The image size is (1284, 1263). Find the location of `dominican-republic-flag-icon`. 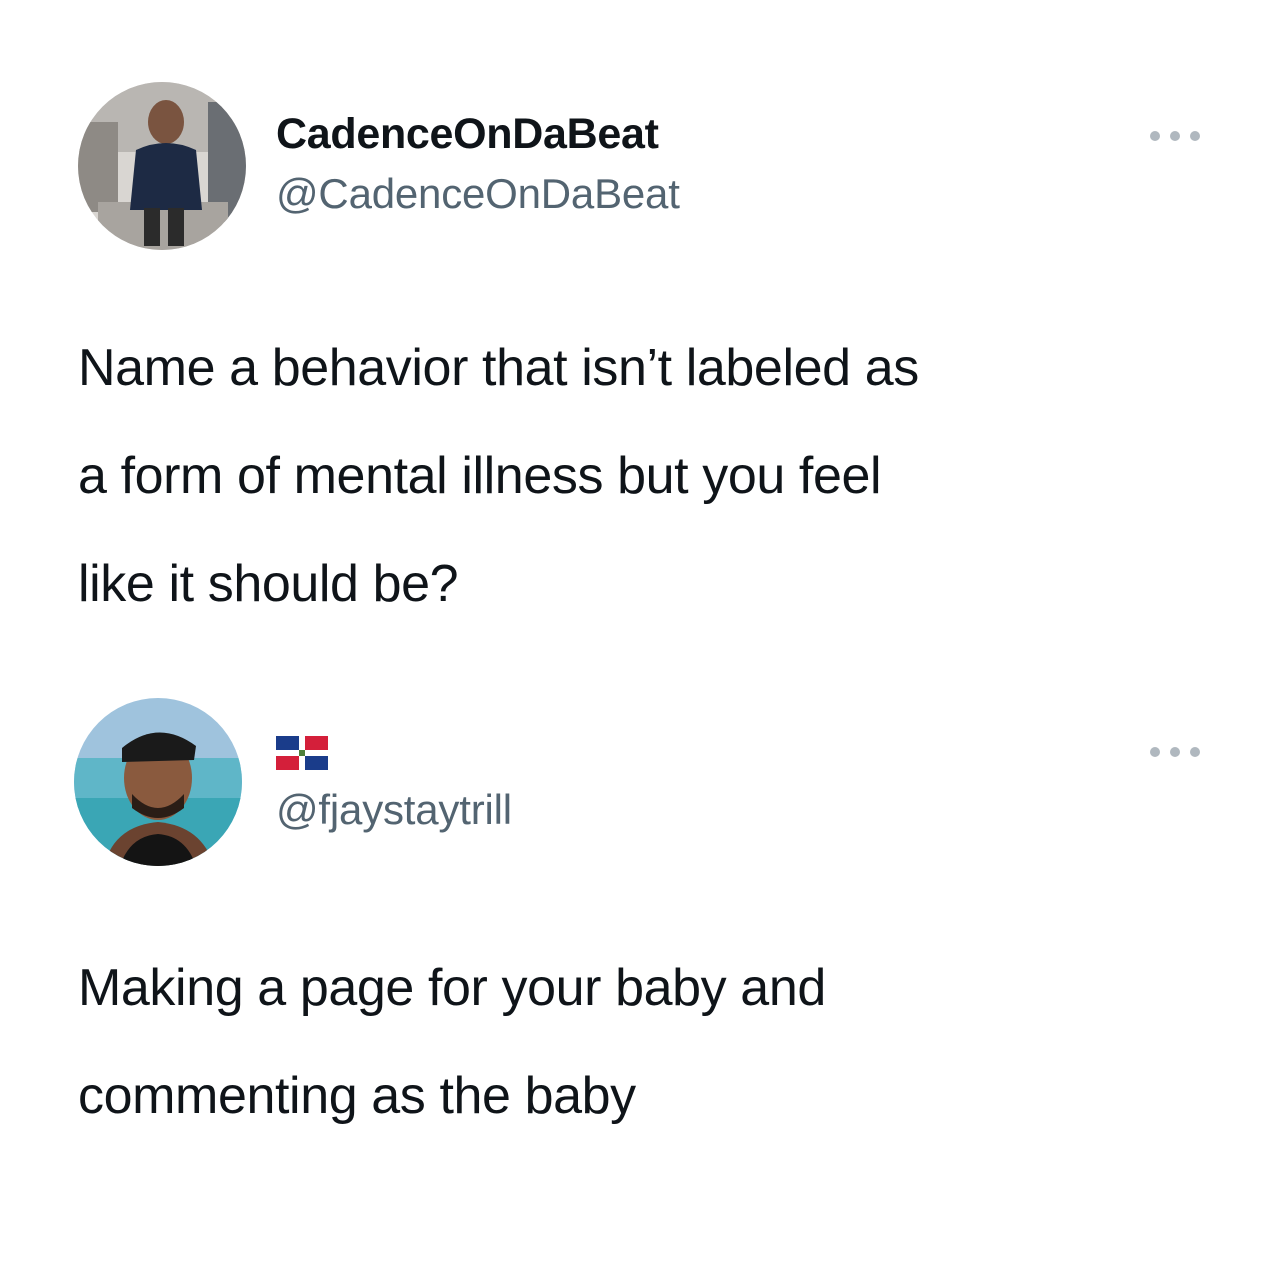

dominican-republic-flag-icon is located at coordinates (302, 753).